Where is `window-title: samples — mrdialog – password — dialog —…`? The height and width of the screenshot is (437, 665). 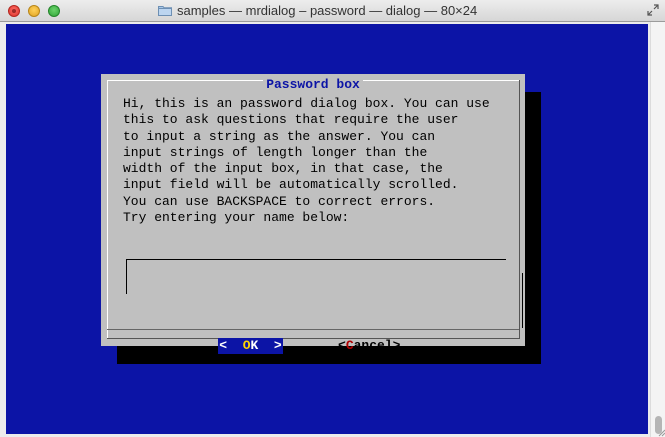
window-title: samples — mrdialog – password — dialog —… is located at coordinates (327, 10).